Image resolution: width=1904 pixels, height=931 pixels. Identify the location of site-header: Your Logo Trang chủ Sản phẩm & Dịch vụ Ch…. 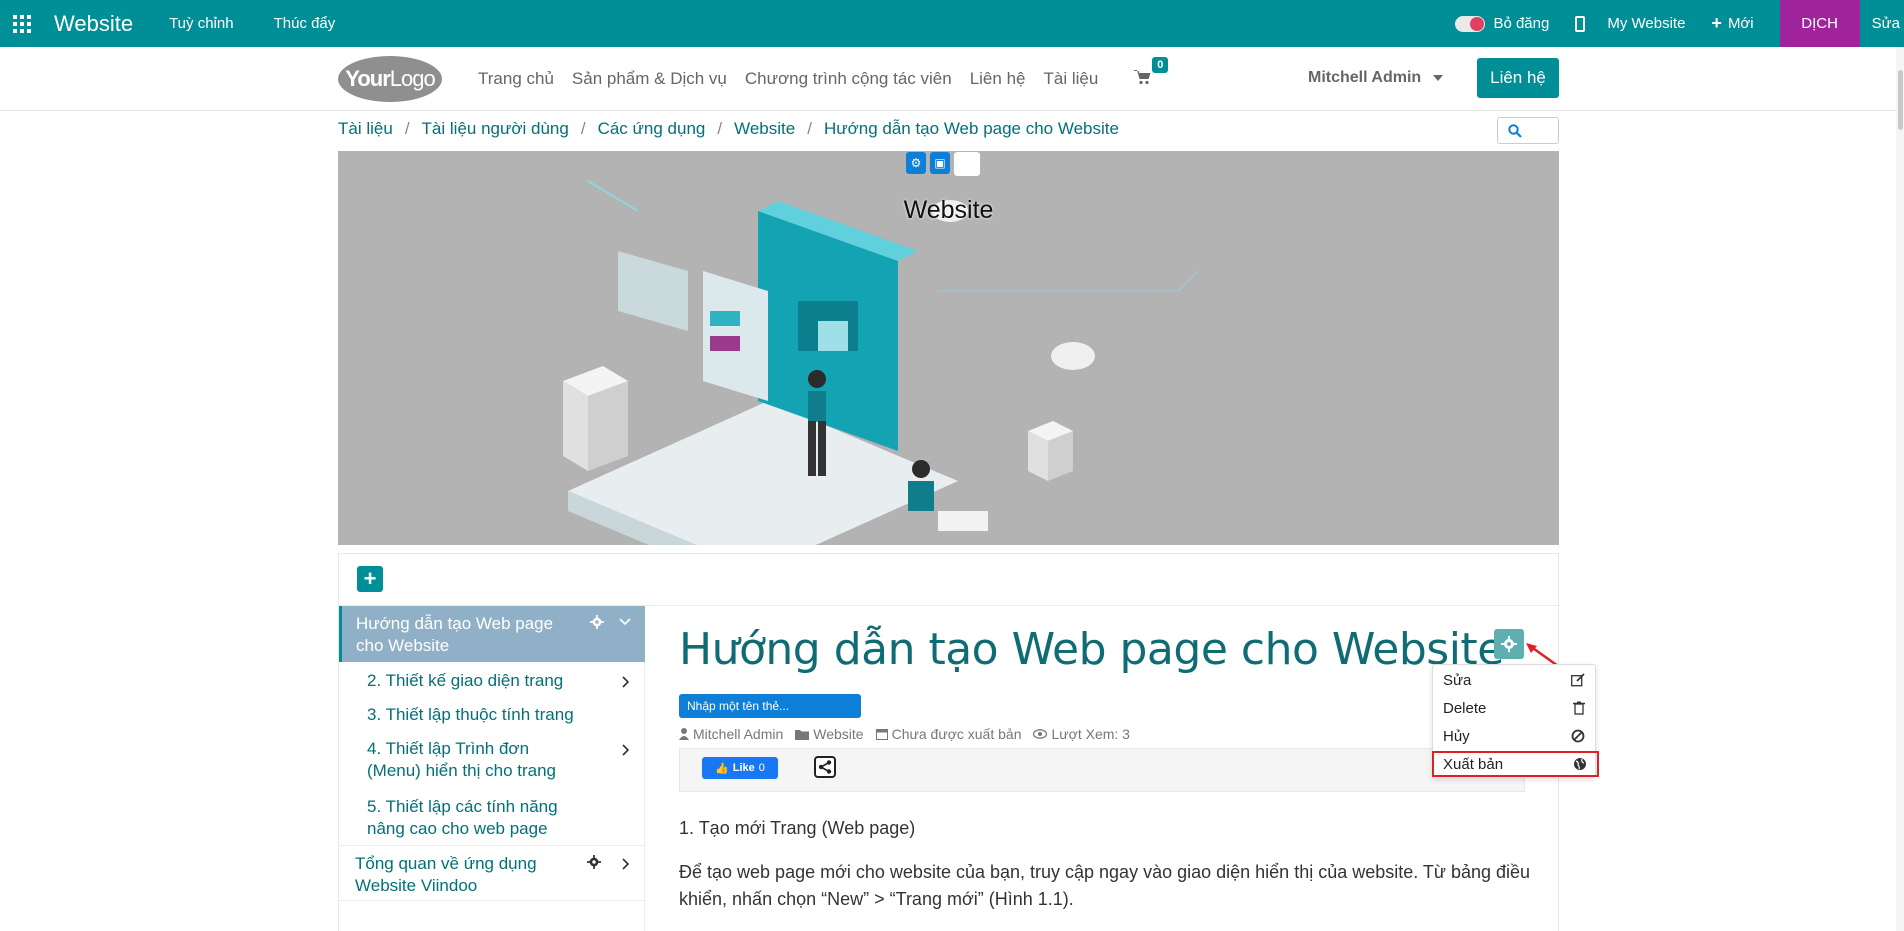
(952, 79).